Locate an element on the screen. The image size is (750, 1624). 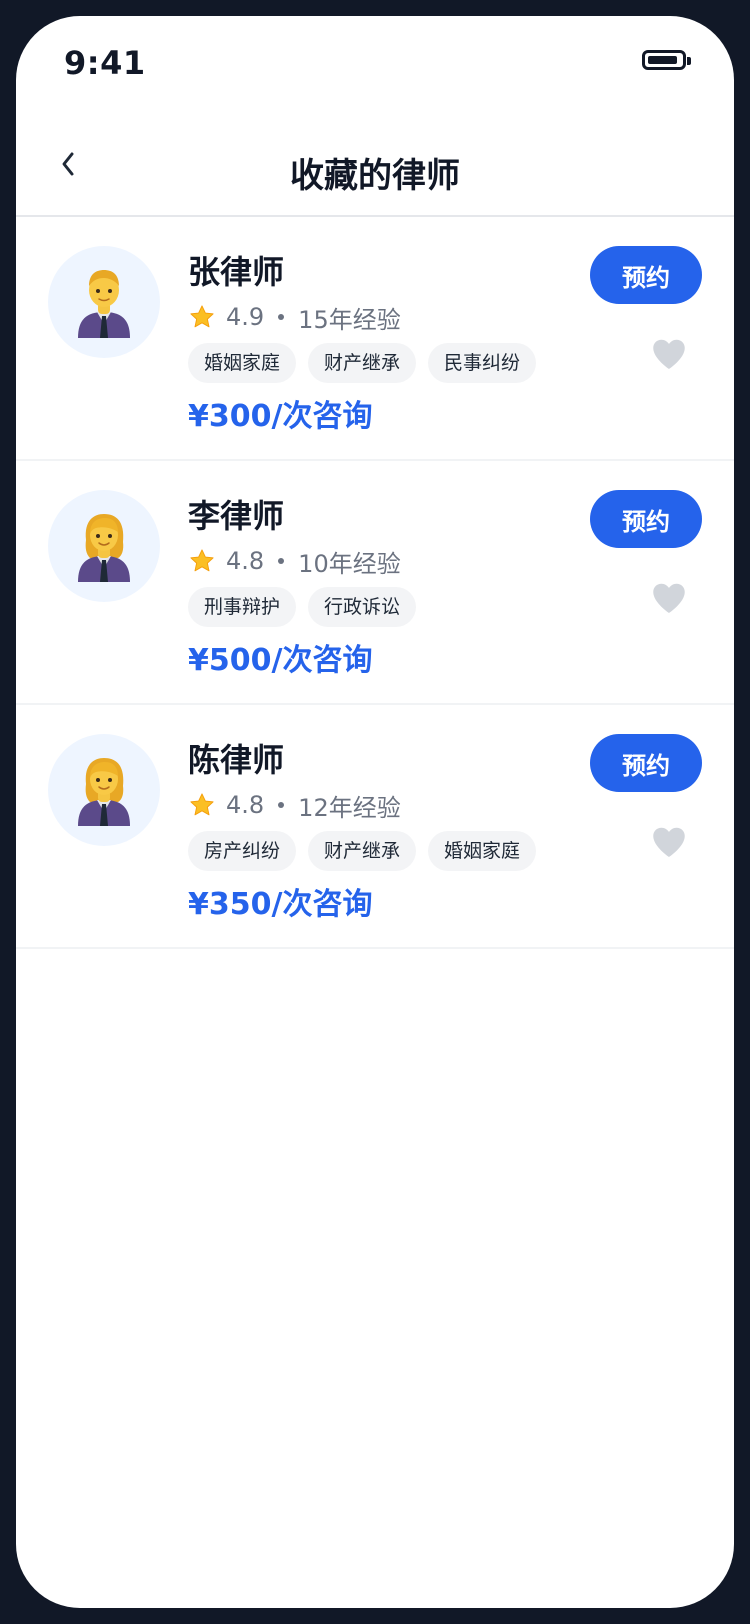
lawyer-card: 李律师 4.8 10年经验 刑事辩护 行政诉讼 ¥500/次咨询 预约 is located at coordinates (375, 583).